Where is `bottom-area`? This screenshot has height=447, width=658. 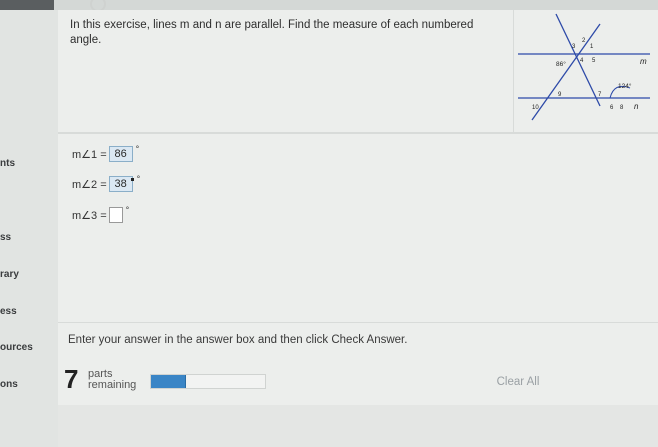 bottom-area is located at coordinates (358, 426).